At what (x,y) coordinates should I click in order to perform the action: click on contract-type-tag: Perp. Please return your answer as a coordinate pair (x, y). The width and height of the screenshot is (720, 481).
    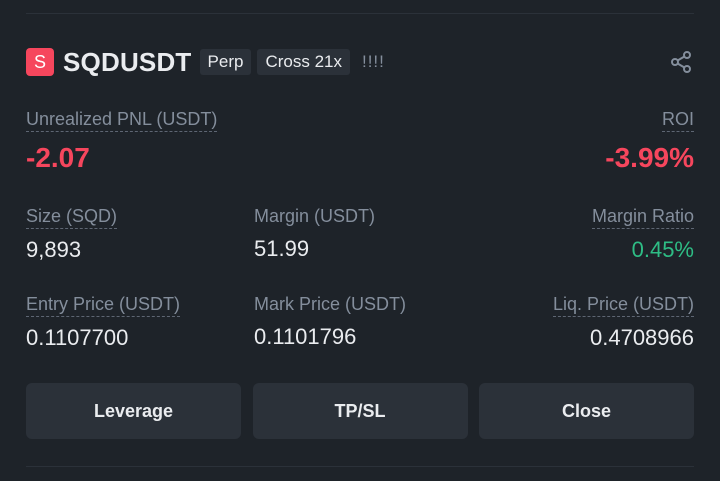
    Looking at the image, I should click on (225, 62).